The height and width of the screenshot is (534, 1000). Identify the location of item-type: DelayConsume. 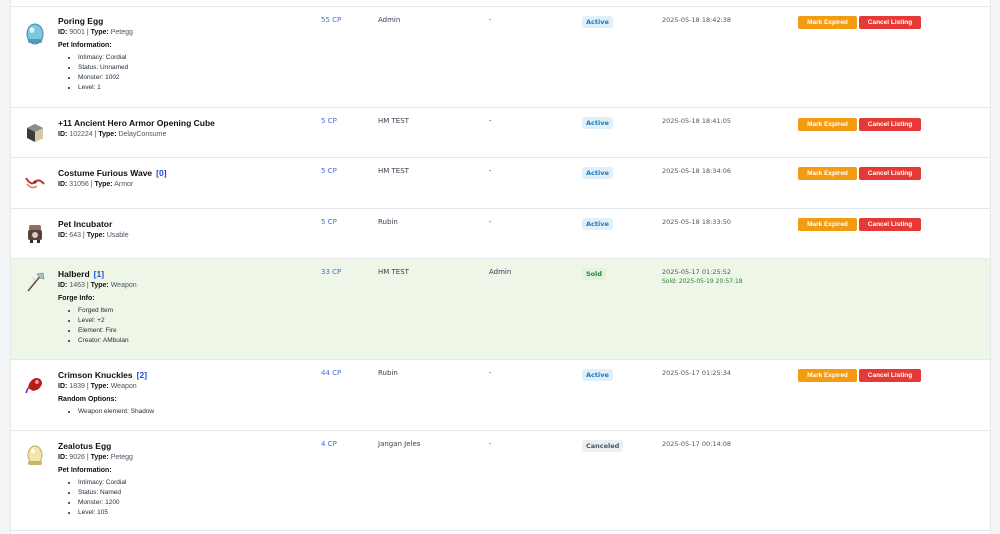
(142, 134).